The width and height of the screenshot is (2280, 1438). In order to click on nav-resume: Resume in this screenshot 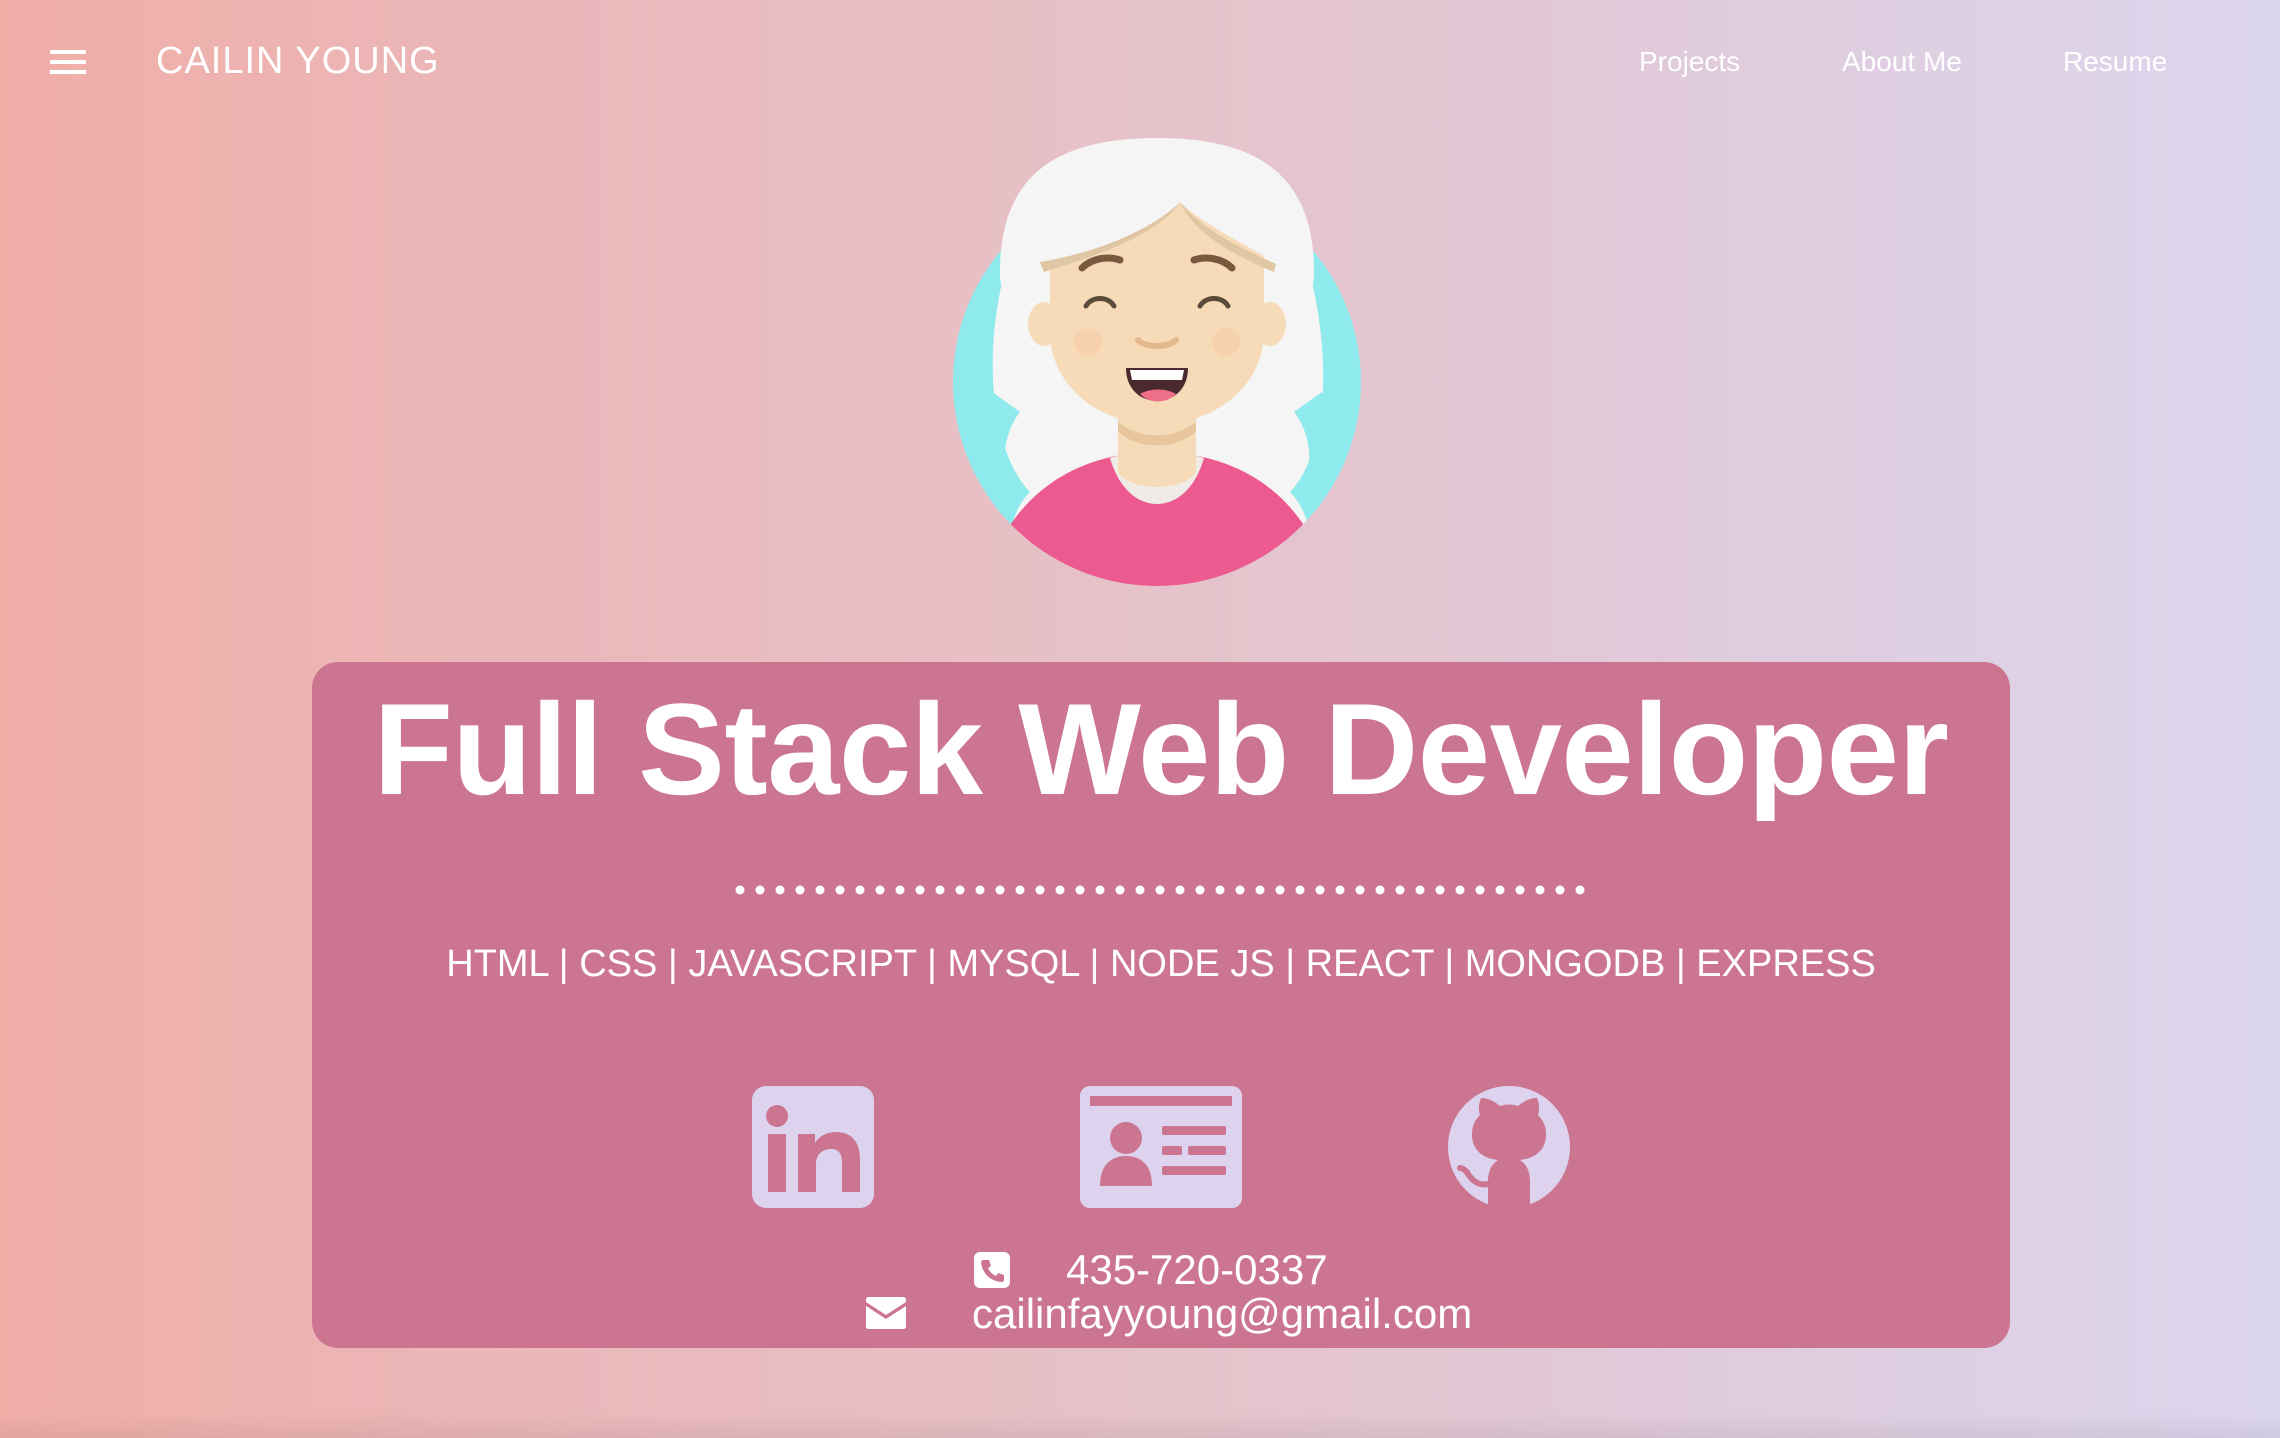, I will do `click(2115, 62)`.